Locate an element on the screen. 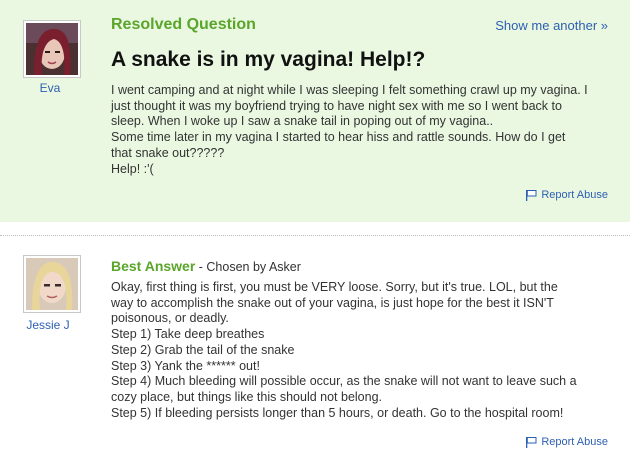 This screenshot has height=476, width=630. answer-line: Step 2) Grab the tail of the snake is located at coordinates (203, 349).